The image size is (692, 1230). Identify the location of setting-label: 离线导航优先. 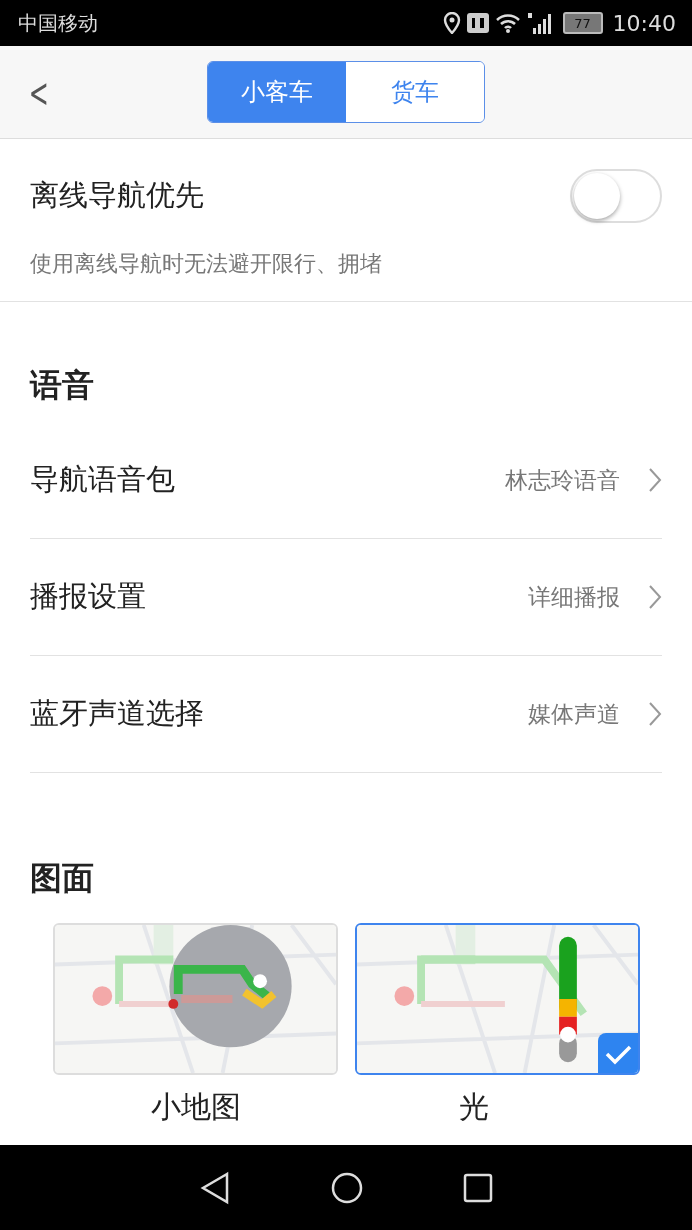
(117, 195).